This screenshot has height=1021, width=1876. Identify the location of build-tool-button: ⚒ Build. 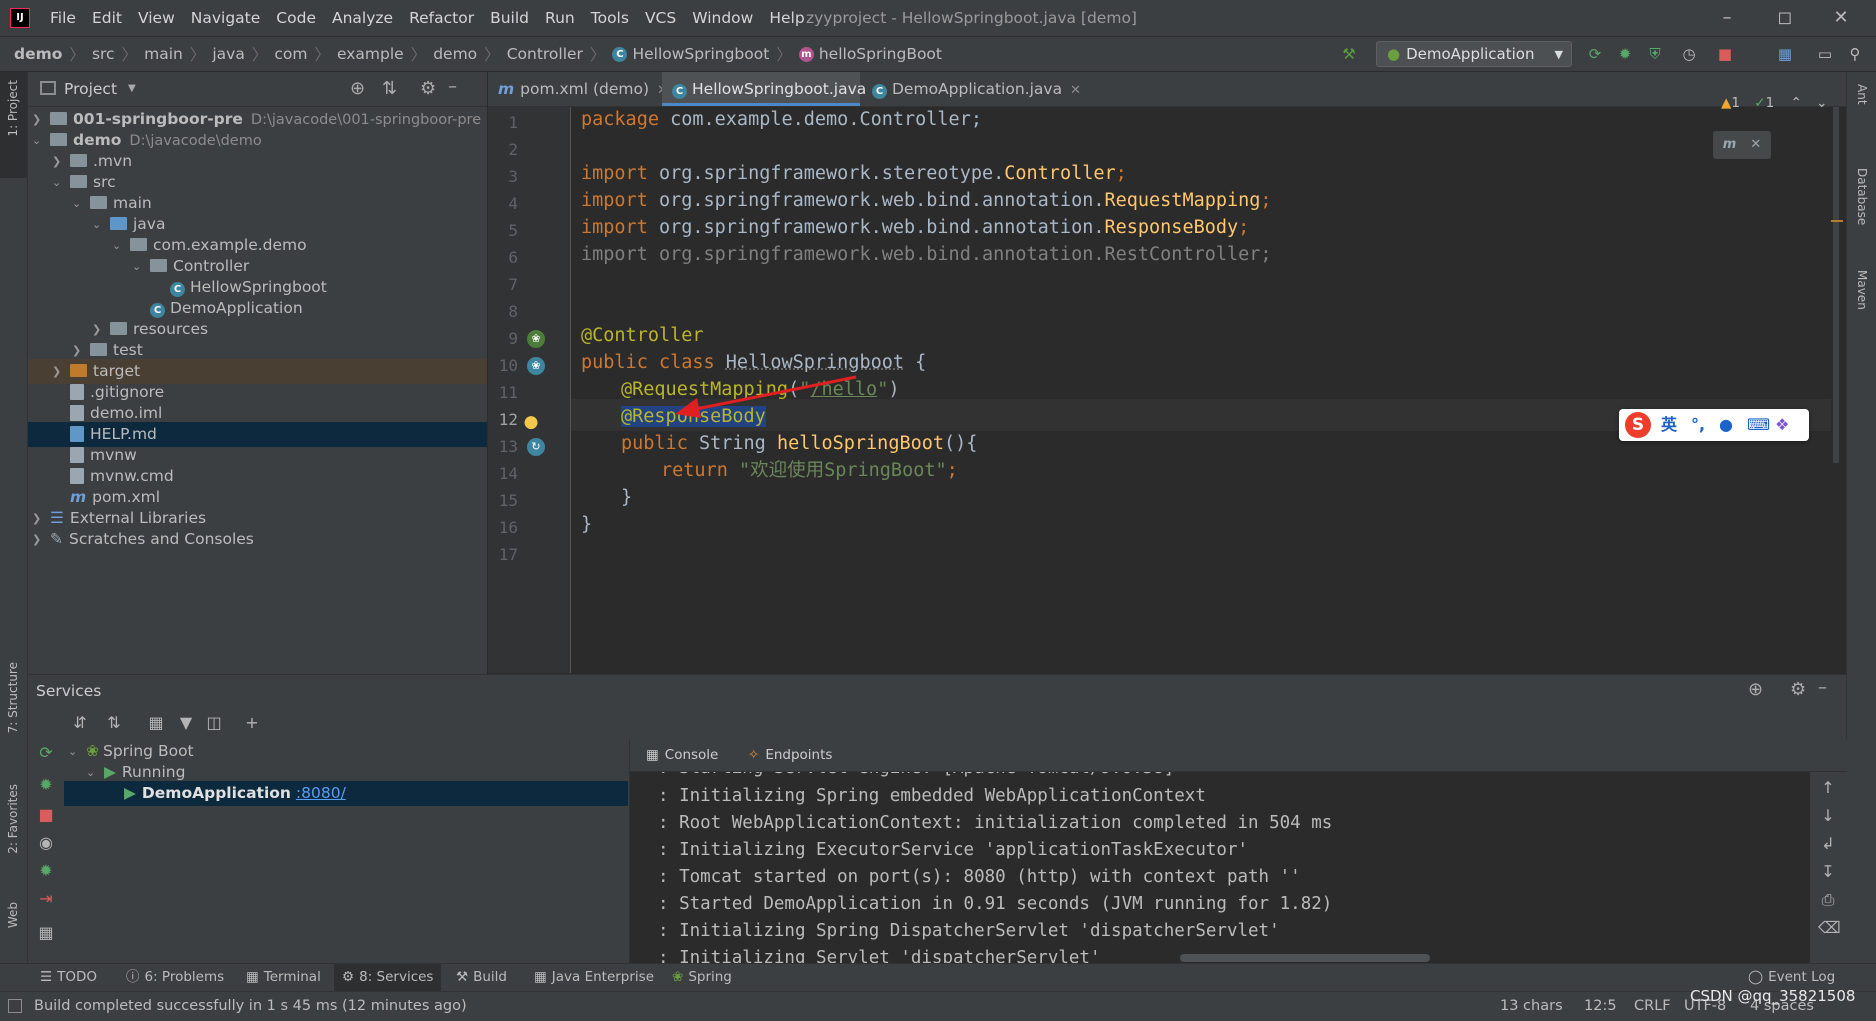
(481, 977).